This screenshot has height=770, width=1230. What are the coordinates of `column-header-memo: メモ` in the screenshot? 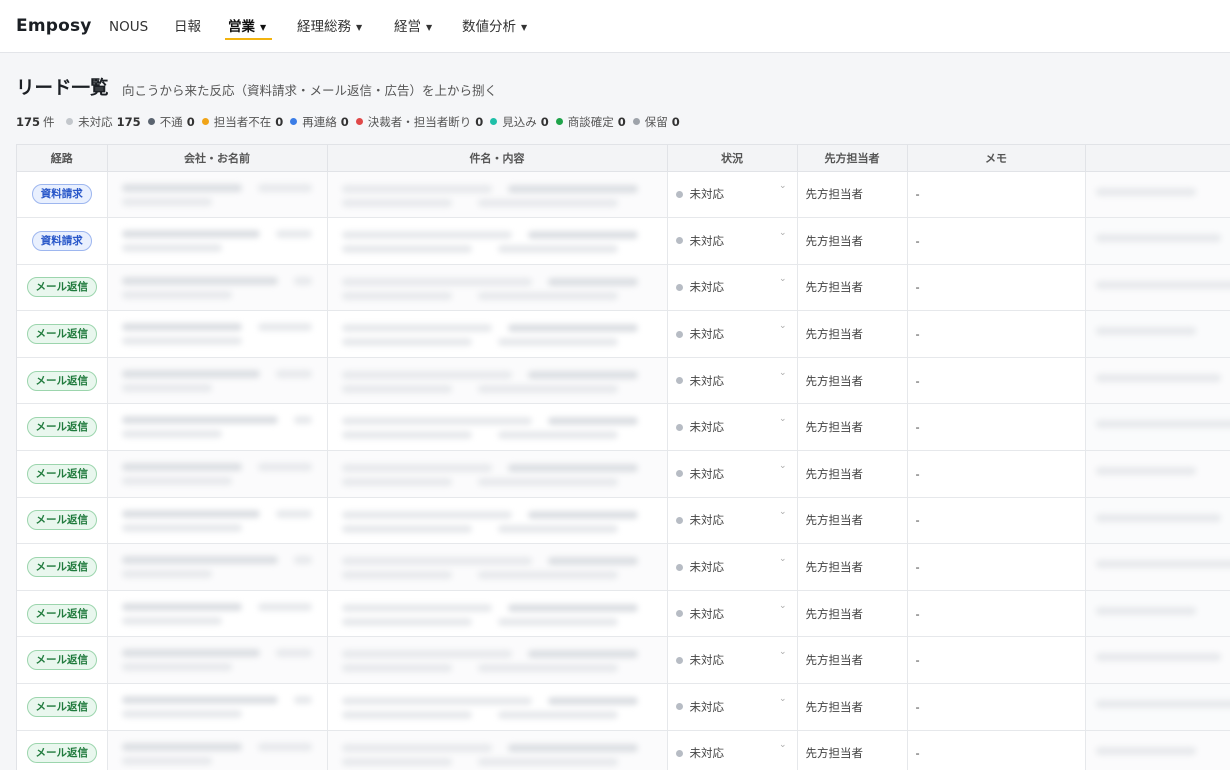 It's located at (996, 158).